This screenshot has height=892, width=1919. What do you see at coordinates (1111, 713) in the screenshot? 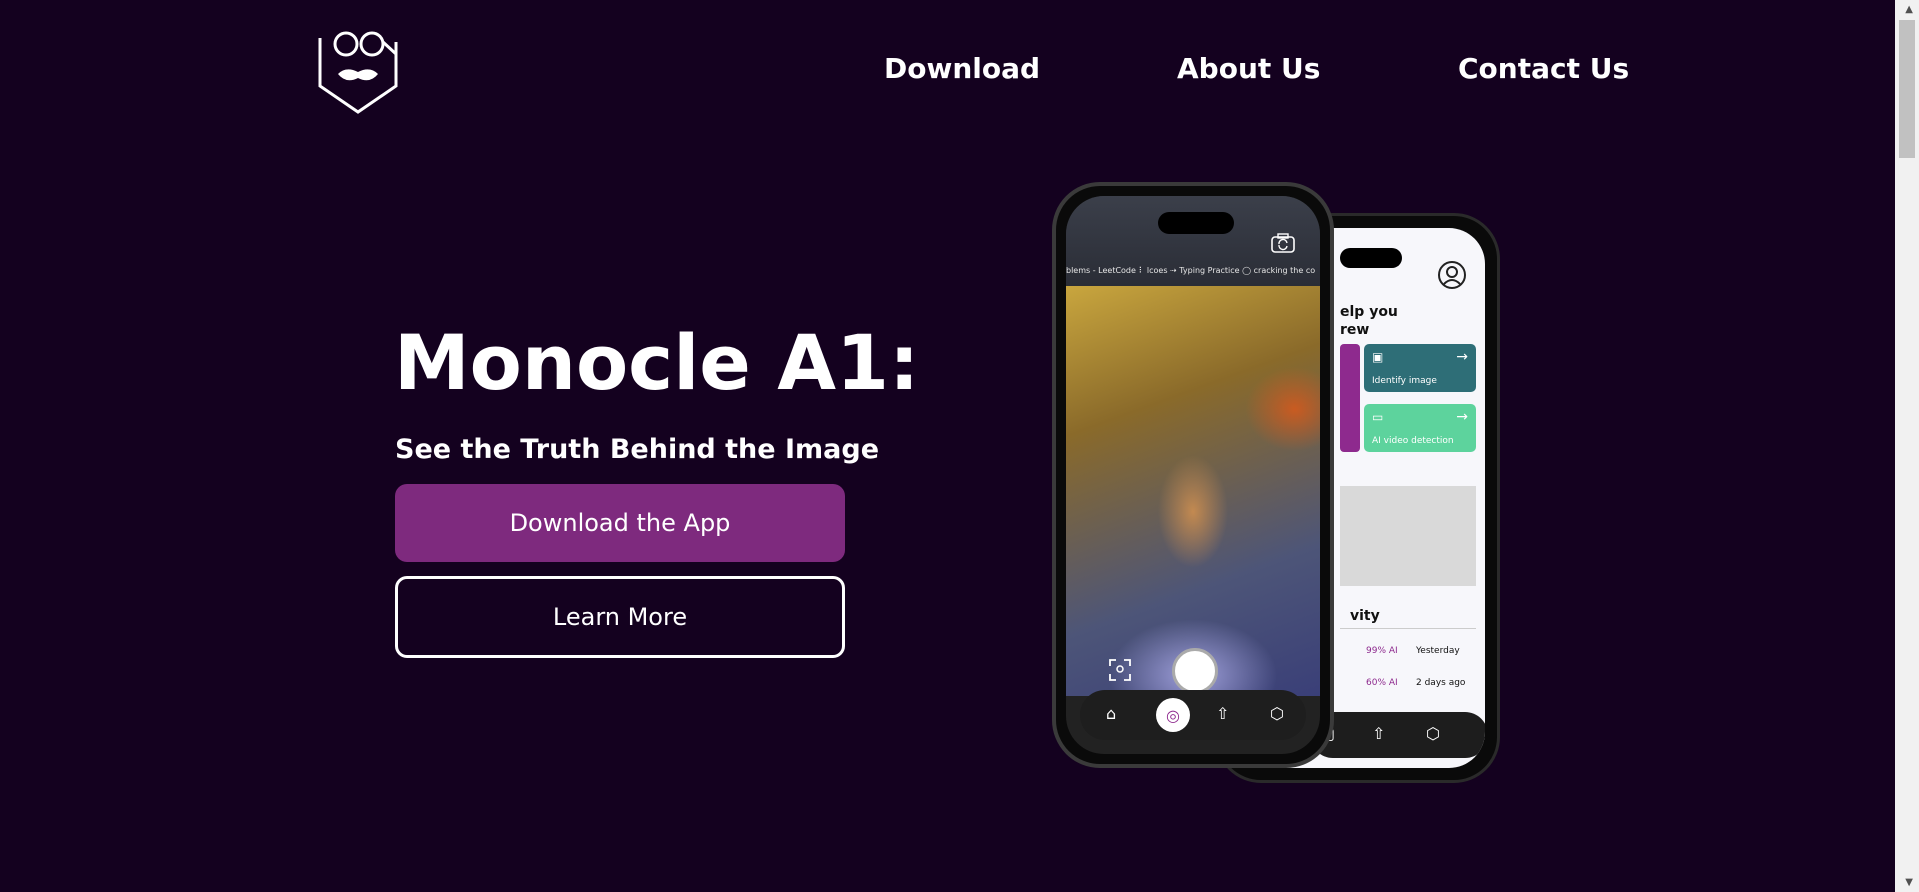
I see `home-icon: ⌂` at bounding box center [1111, 713].